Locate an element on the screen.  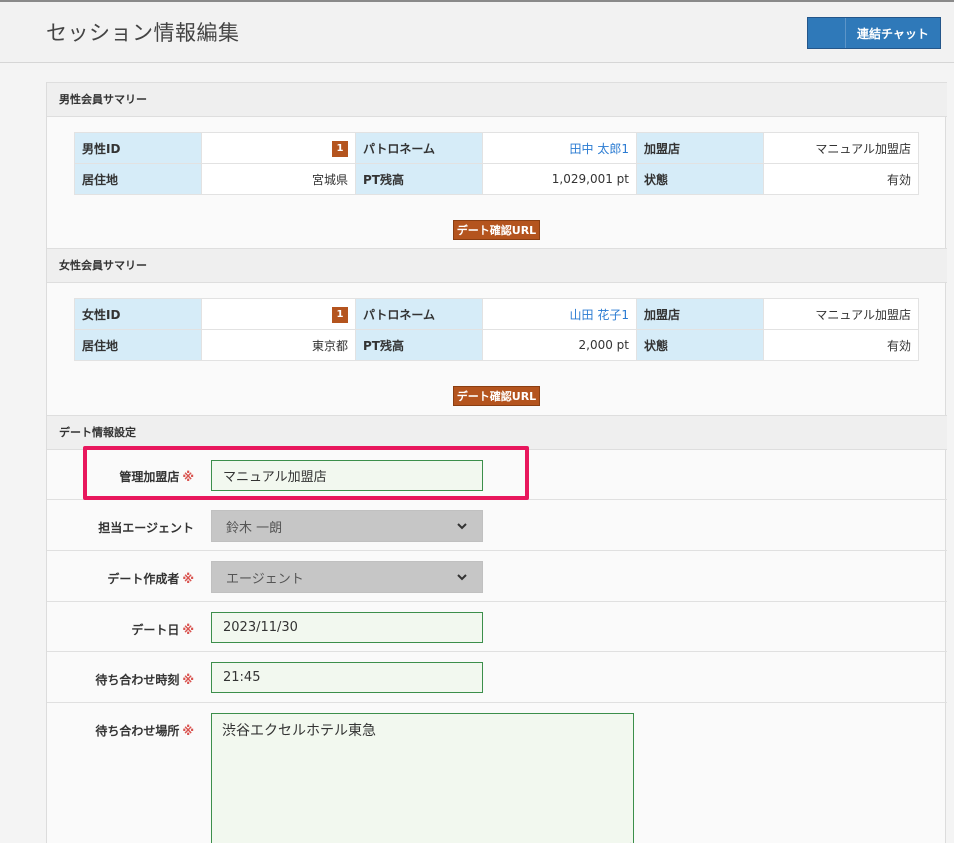
time-input: 21:45 is located at coordinates (347, 677).